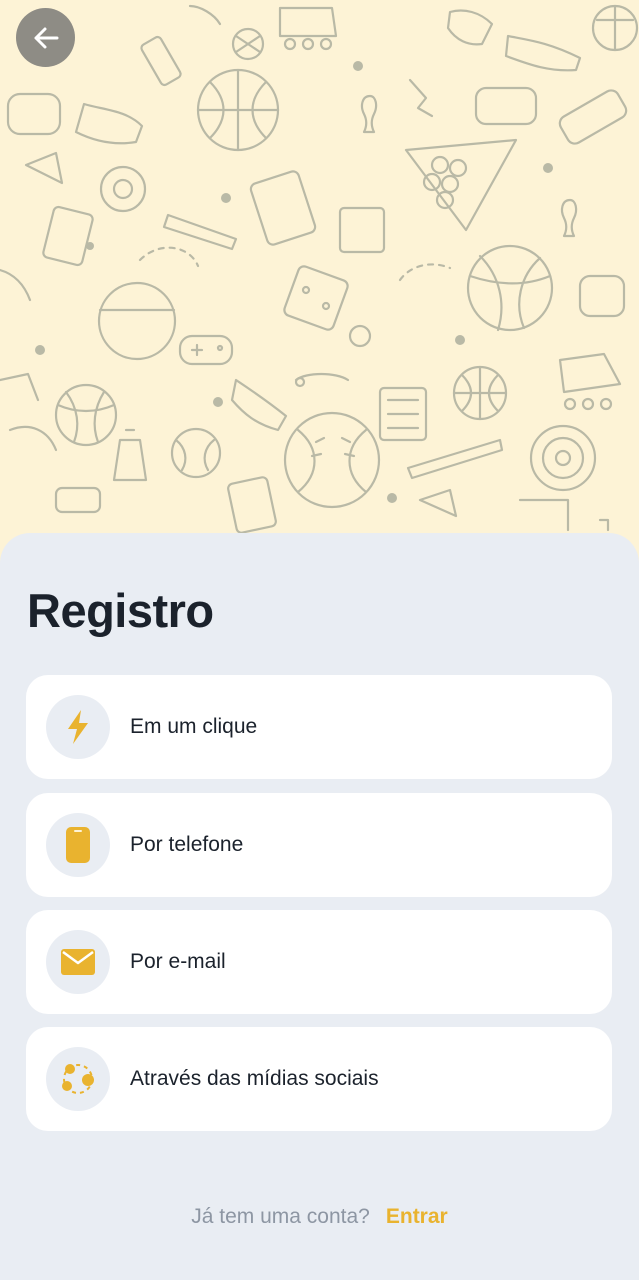 The height and width of the screenshot is (1280, 639). Describe the element at coordinates (120, 610) in the screenshot. I see `page-title: Registro` at that location.